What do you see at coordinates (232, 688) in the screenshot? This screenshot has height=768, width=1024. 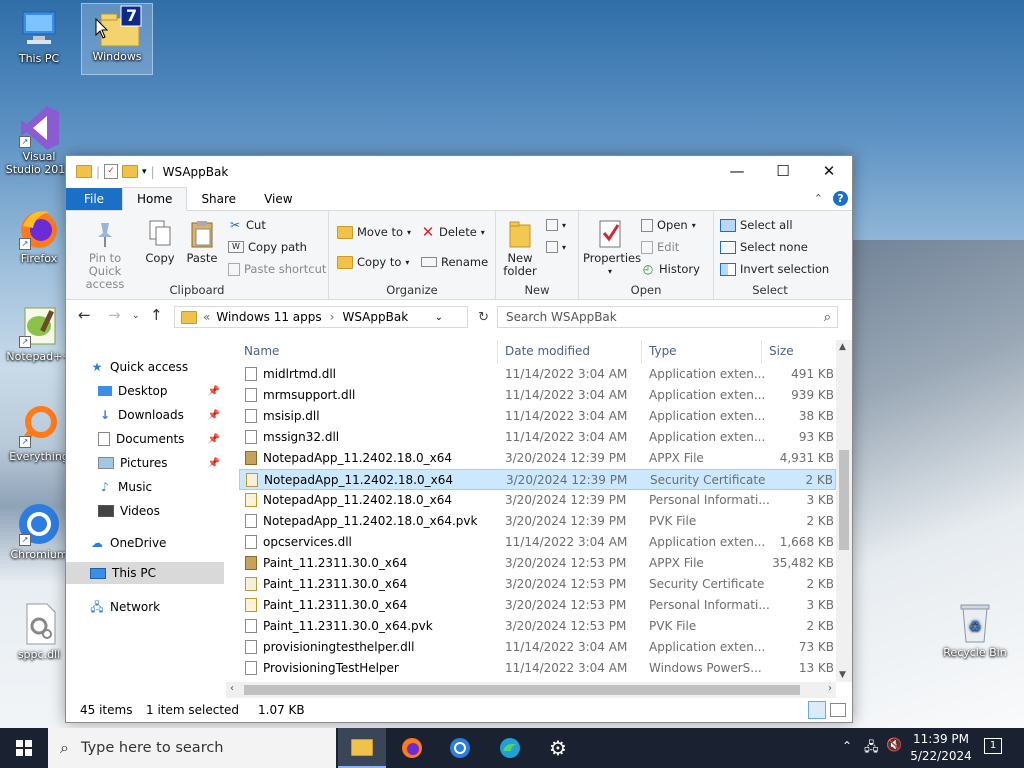 I see `scroll-left-icon: ‹` at bounding box center [232, 688].